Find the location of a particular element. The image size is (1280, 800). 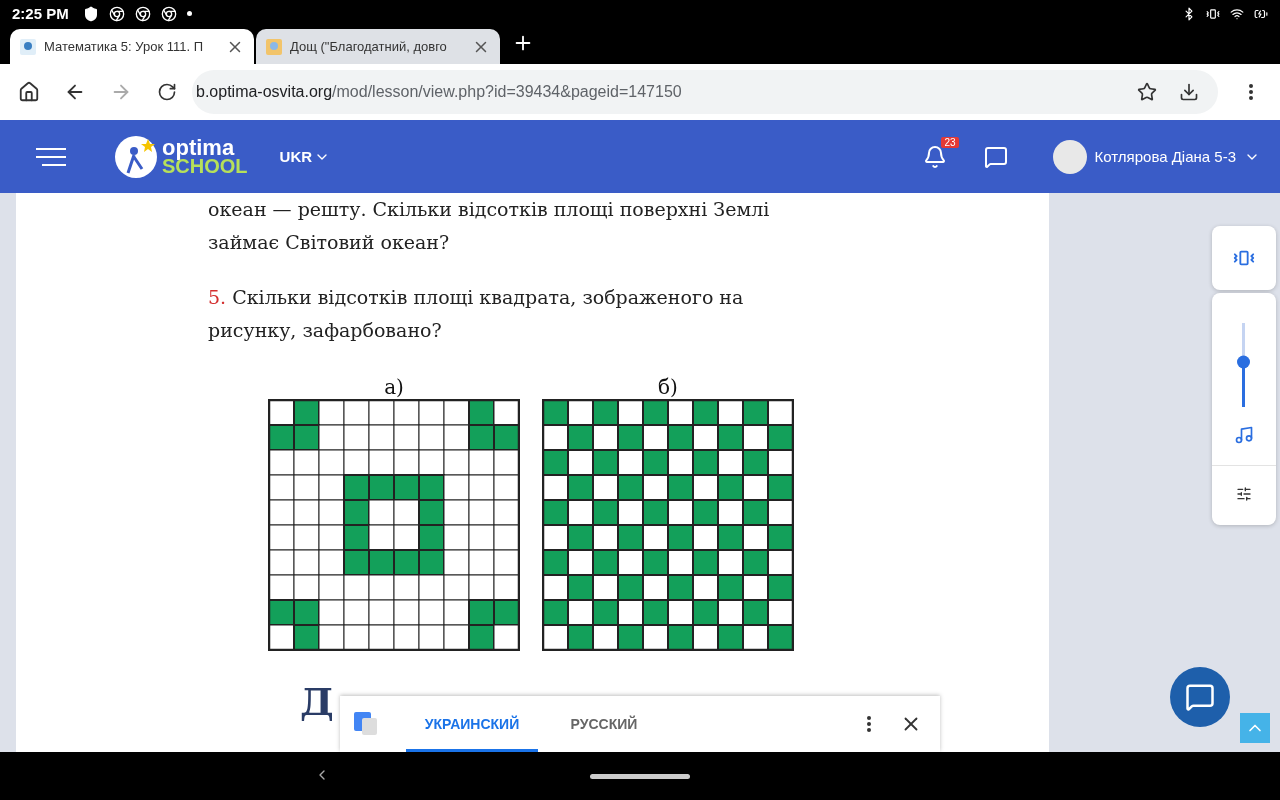

translate-icon is located at coordinates (366, 724).